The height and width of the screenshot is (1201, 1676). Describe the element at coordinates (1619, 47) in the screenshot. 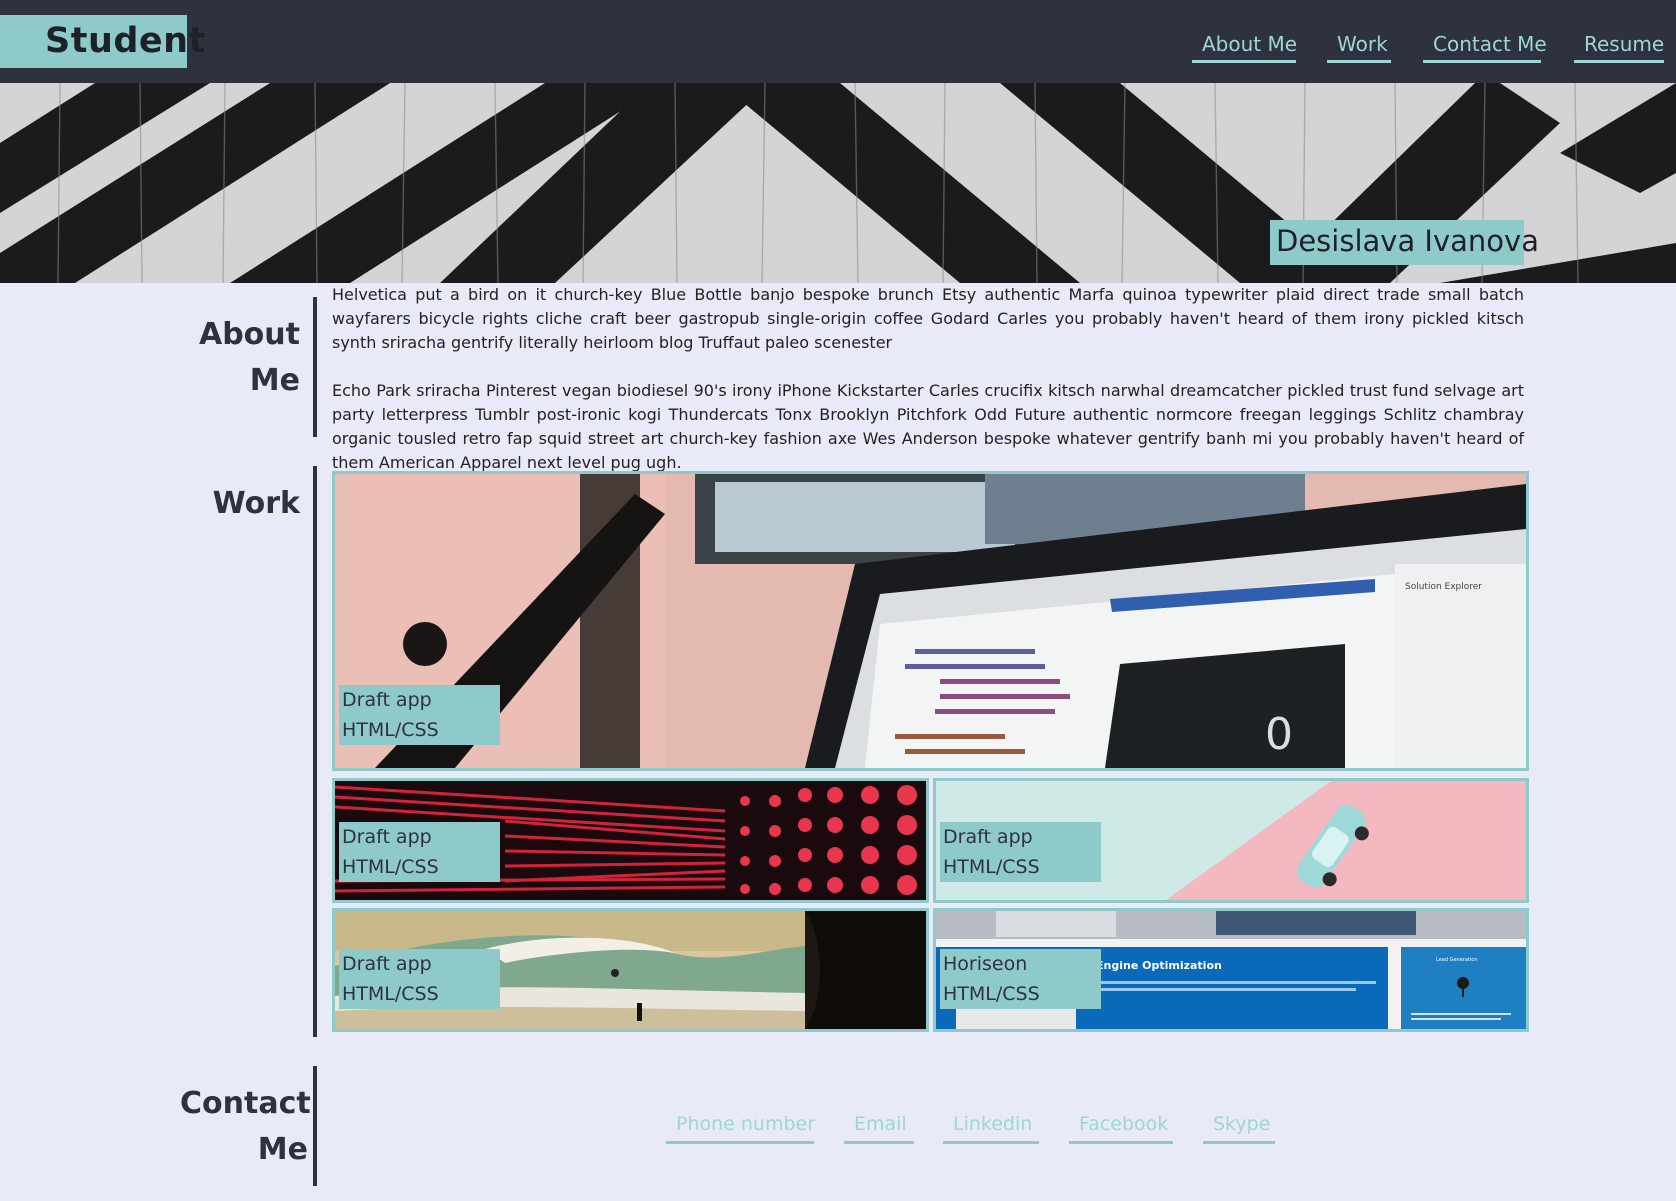

I see `nav-resume: Resume` at that location.